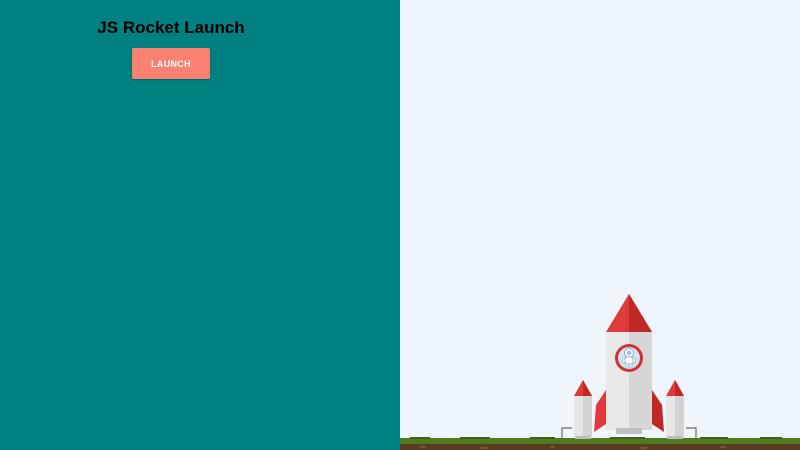 This screenshot has width=800, height=450. What do you see at coordinates (629, 313) in the screenshot?
I see `rocket-nose` at bounding box center [629, 313].